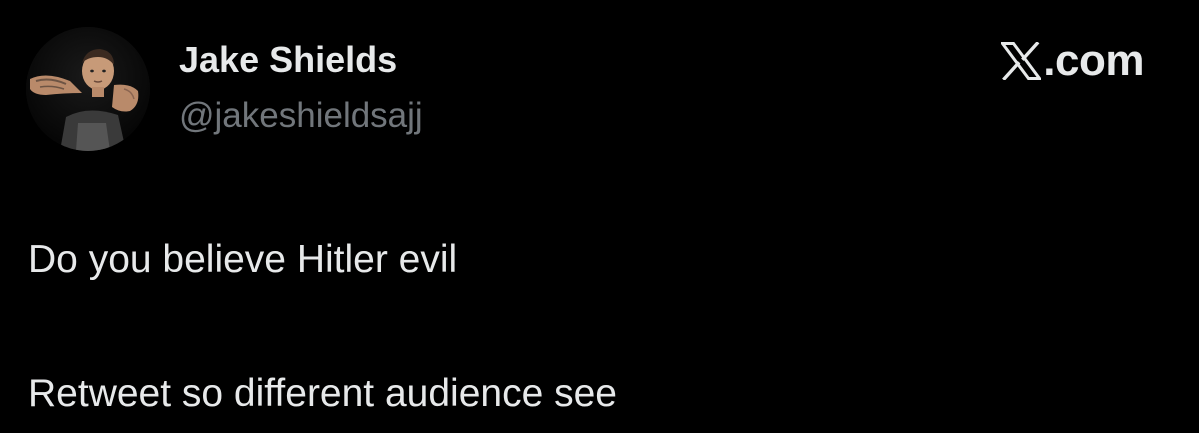 The width and height of the screenshot is (1199, 433). I want to click on avatar-image, so click(88, 89).